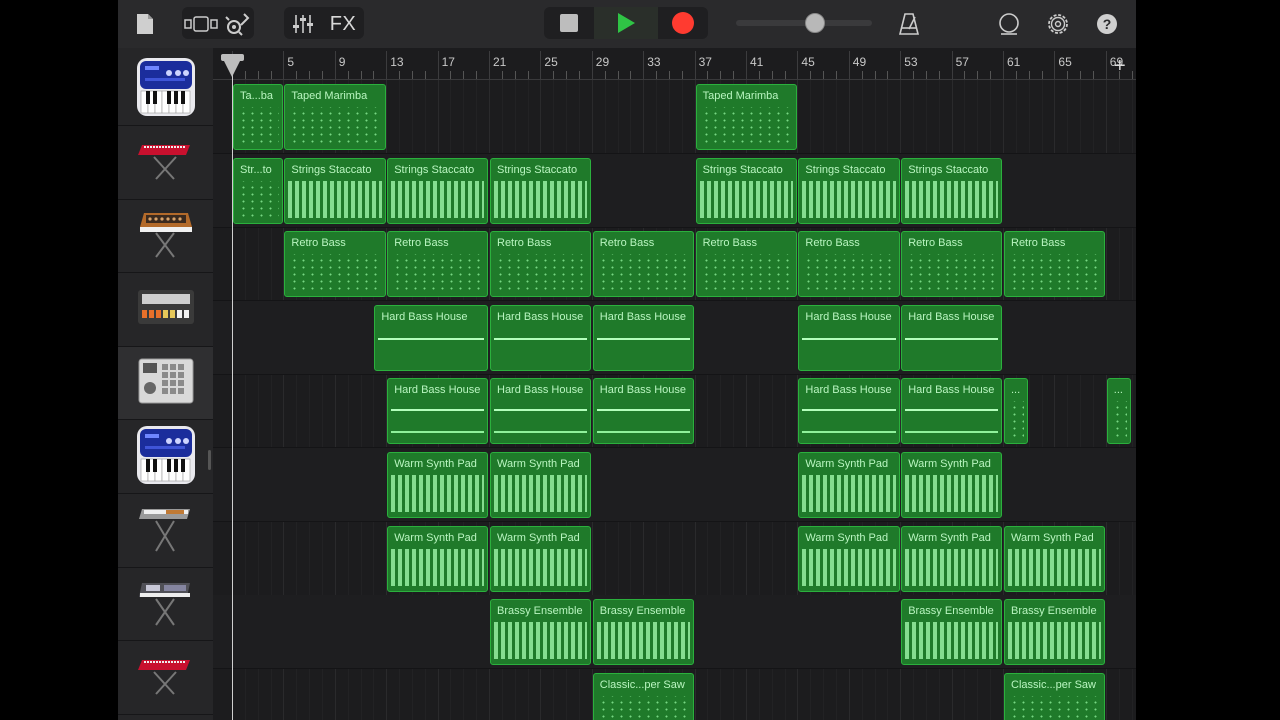  Describe the element at coordinates (303, 24) in the screenshot. I see `track-controls-button` at that location.